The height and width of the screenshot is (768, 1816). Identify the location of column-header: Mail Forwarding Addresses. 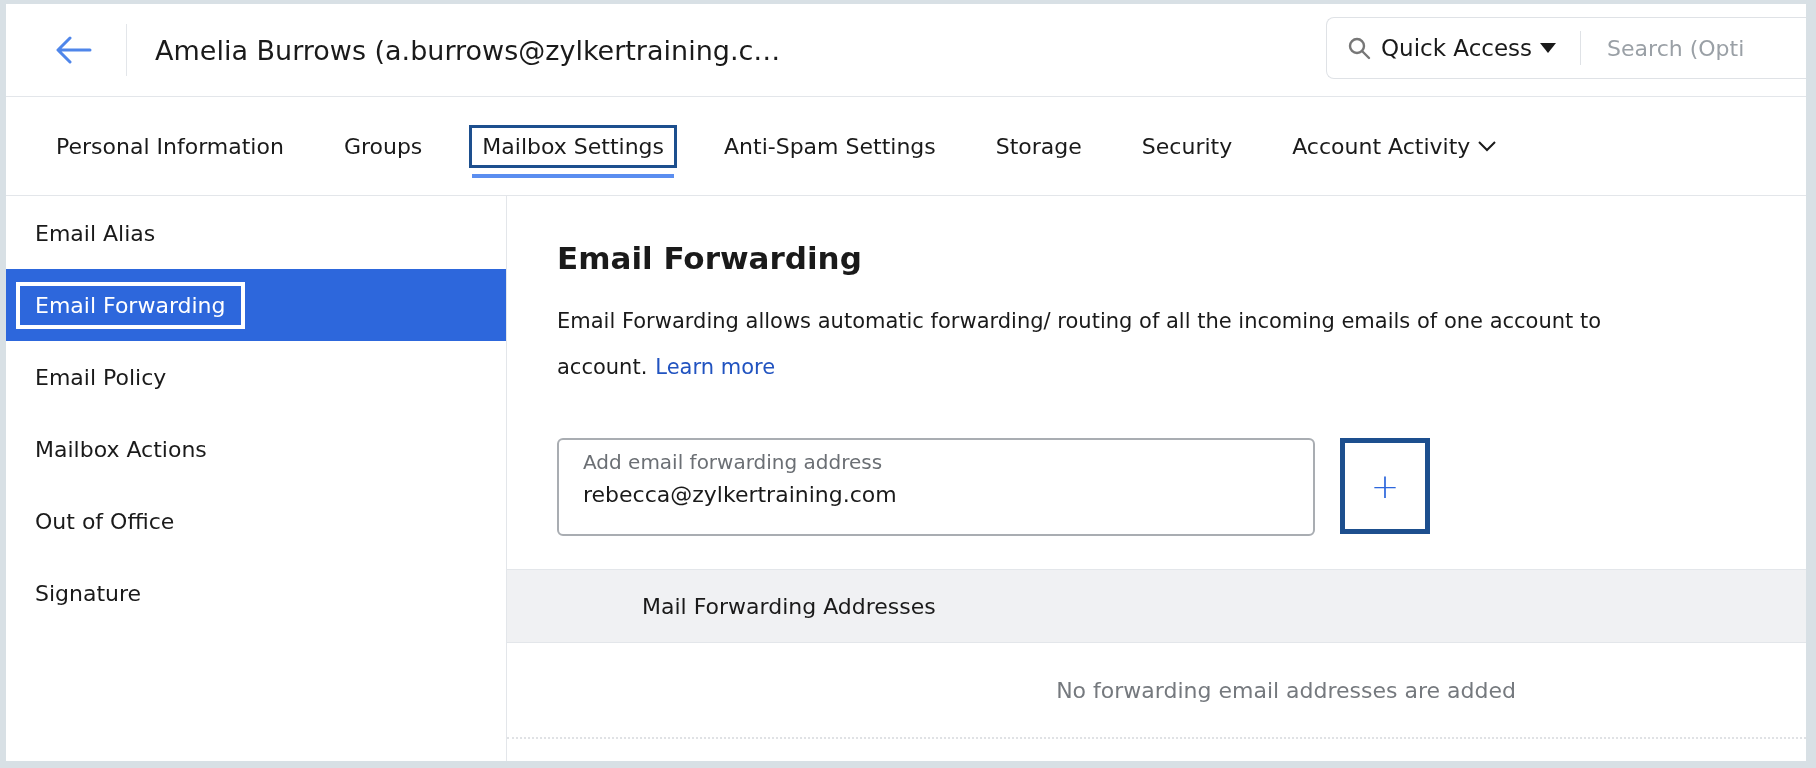
(789, 606).